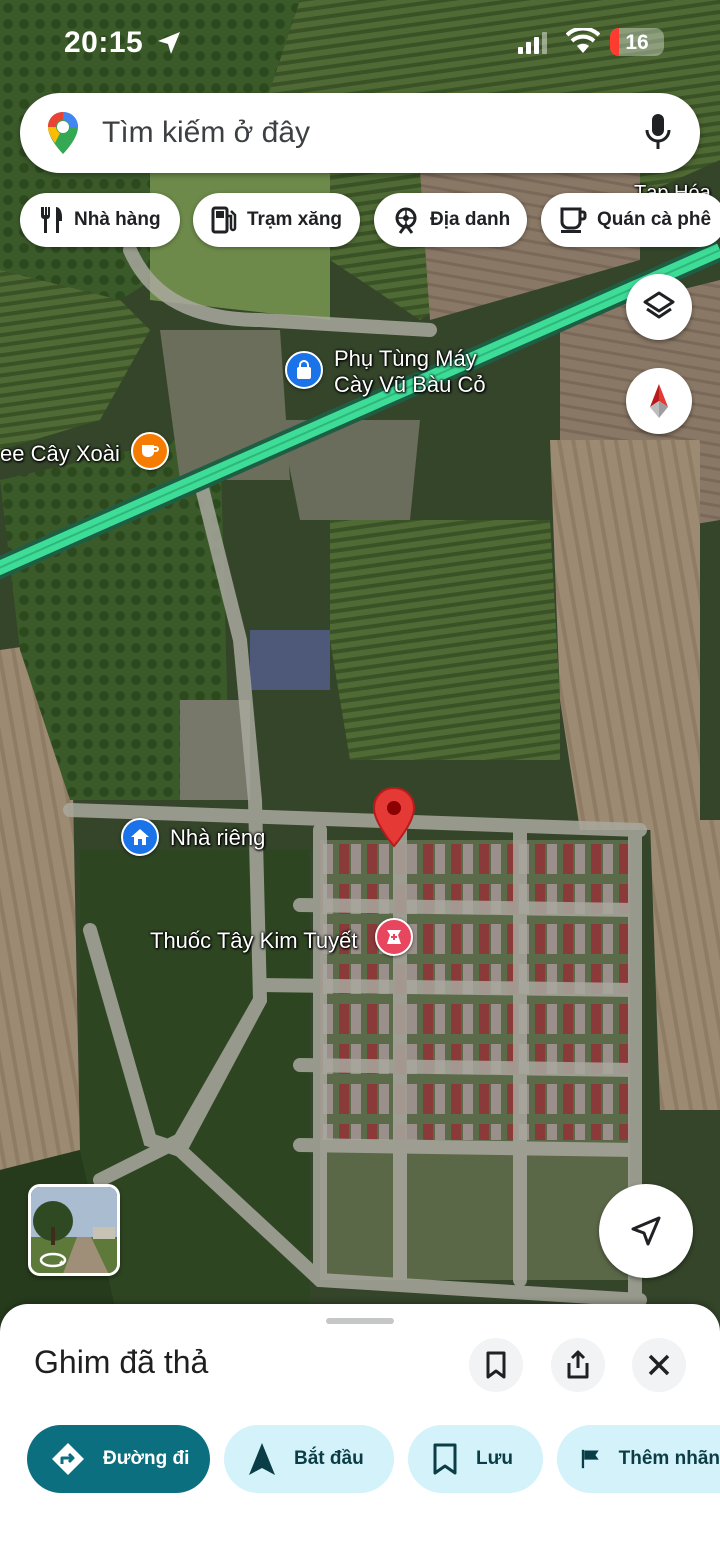 The image size is (720, 1557). Describe the element at coordinates (169, 43) in the screenshot. I see `location-services-icon` at that location.